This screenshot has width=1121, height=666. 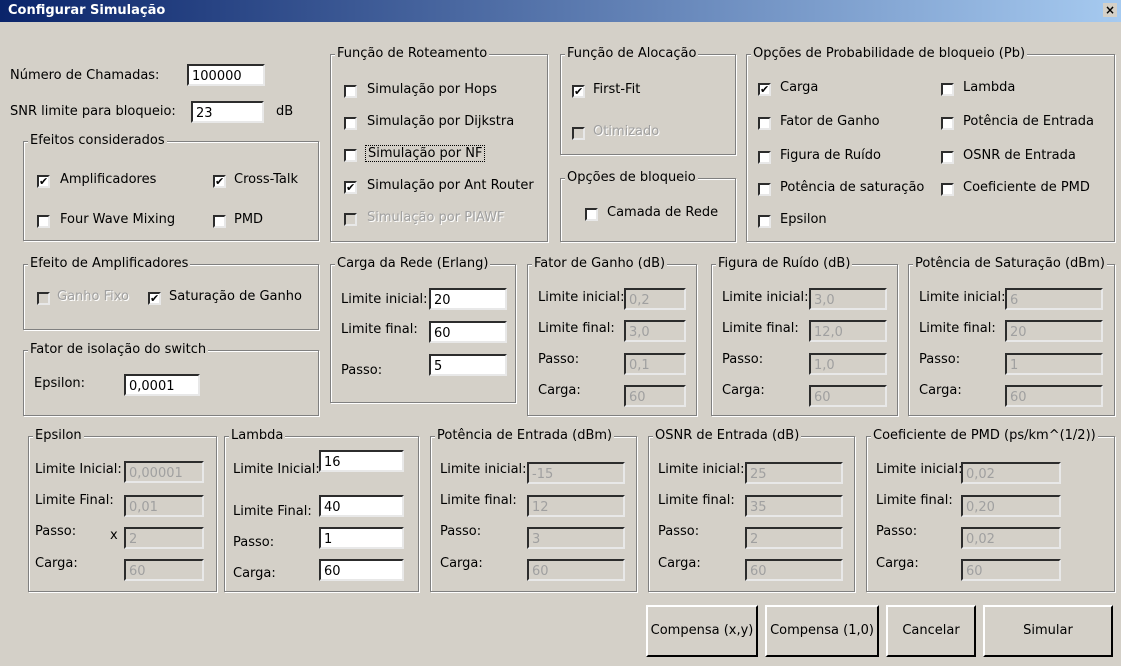 I want to click on pot-entrada-passo-input: 3, so click(x=576, y=538).